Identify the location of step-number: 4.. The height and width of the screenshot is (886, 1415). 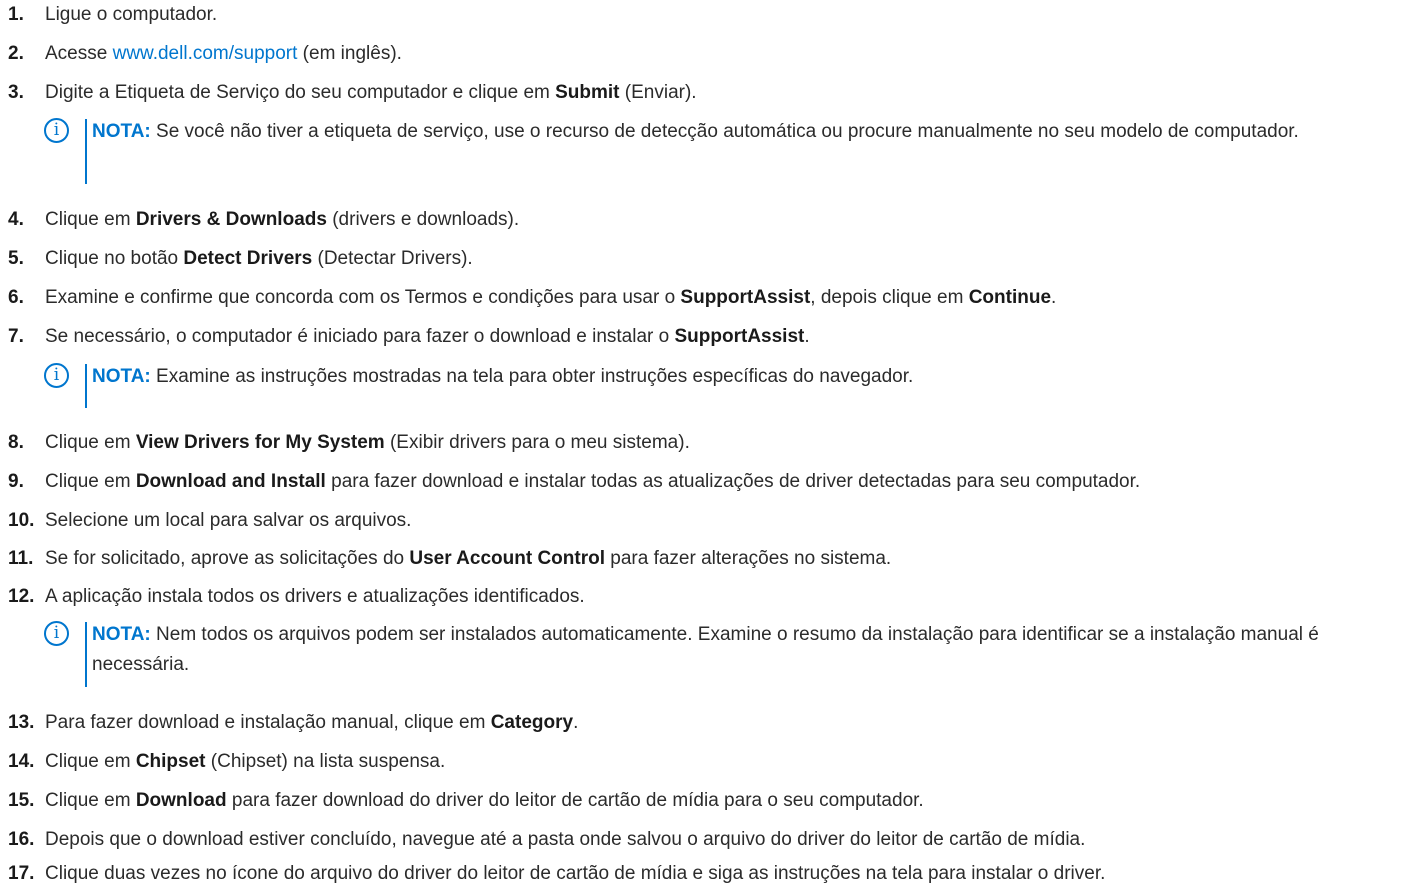
(16, 219).